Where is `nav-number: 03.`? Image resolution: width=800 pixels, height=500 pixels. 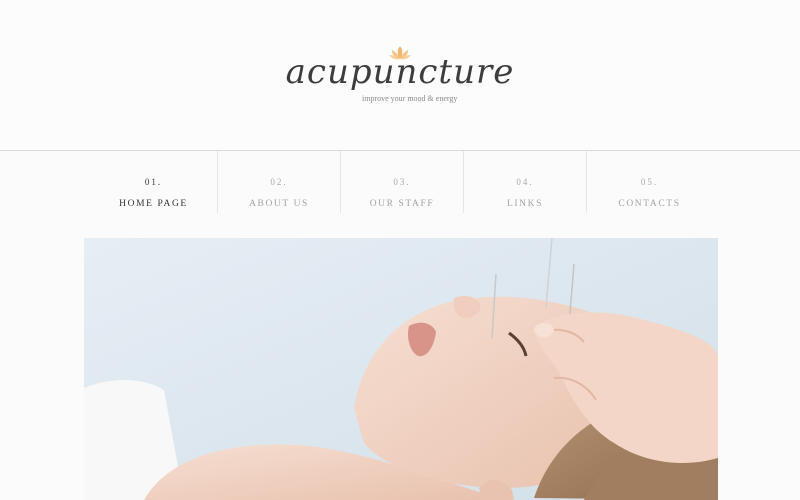
nav-number: 03. is located at coordinates (402, 182).